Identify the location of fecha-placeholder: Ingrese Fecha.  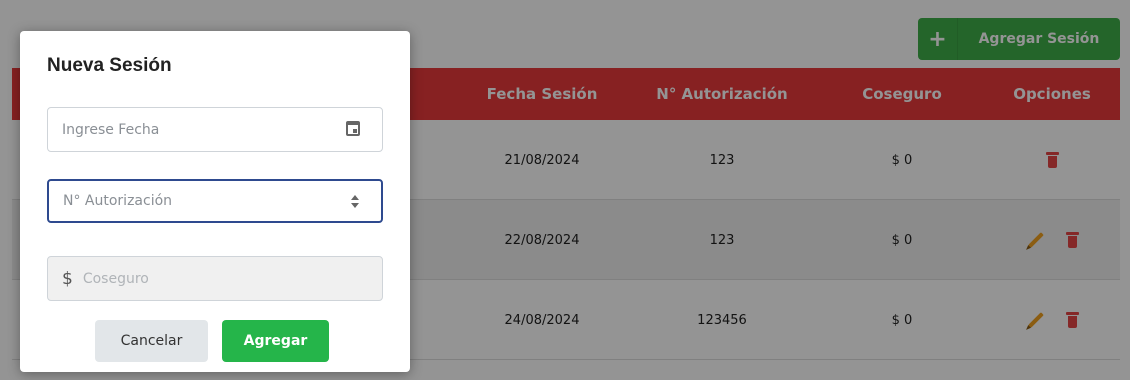
(111, 129).